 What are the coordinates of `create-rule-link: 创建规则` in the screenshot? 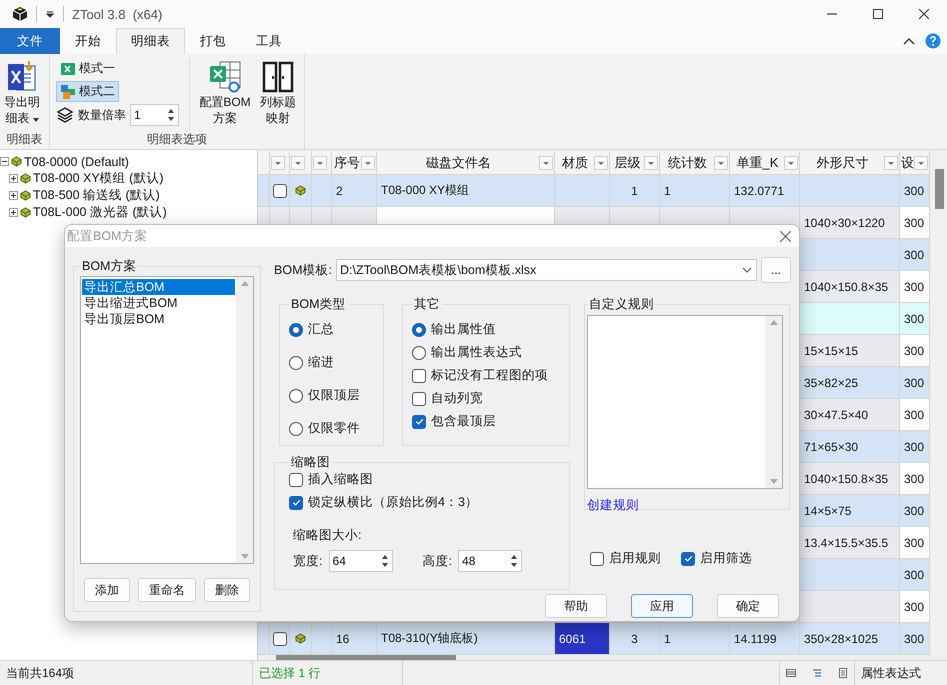 It's located at (613, 505).